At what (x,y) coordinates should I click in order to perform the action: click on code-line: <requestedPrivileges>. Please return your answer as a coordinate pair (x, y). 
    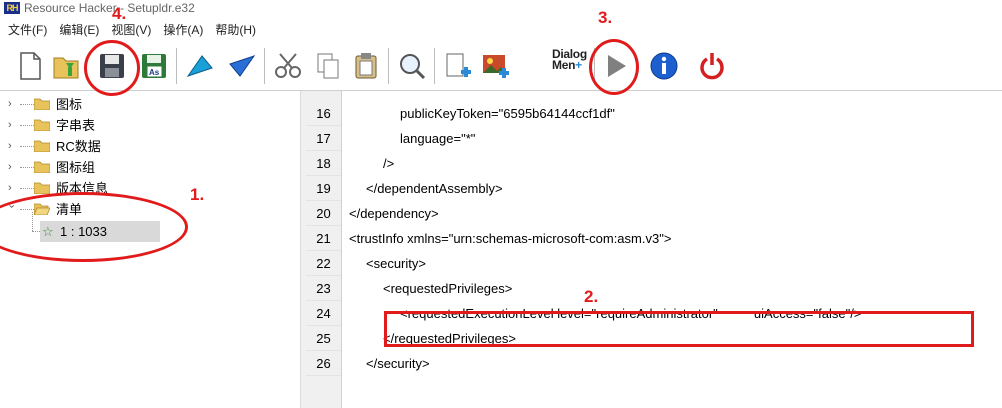
    Looking at the image, I should click on (447, 288).